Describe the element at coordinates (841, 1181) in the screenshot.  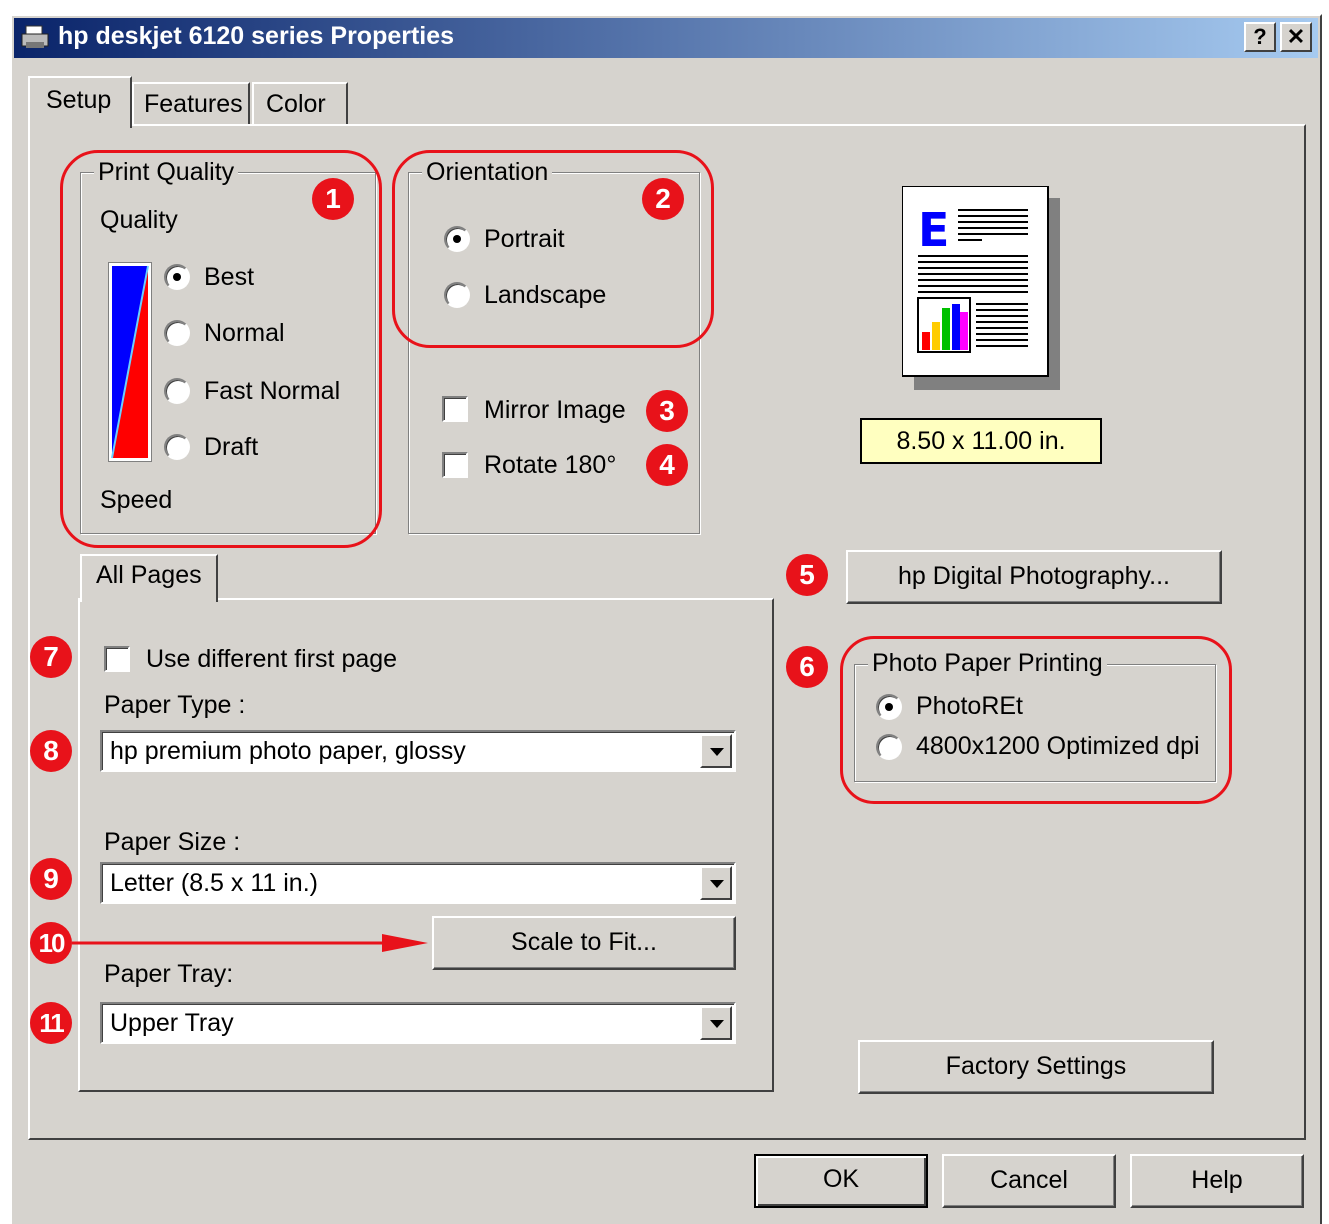
I see `ok-button: OK` at that location.